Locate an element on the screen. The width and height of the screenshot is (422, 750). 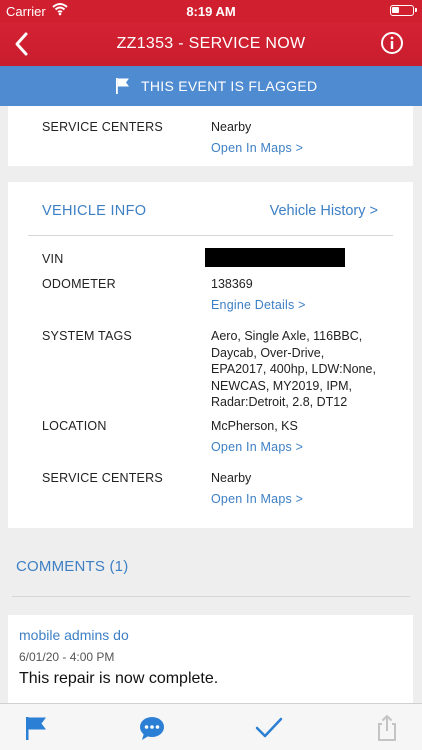
share-button is located at coordinates (387, 728).